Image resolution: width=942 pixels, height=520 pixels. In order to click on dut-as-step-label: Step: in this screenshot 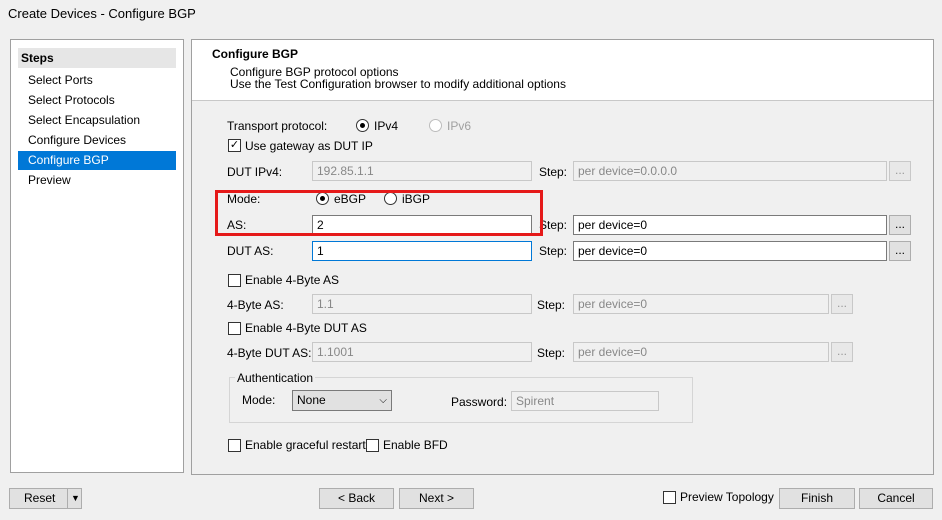, I will do `click(553, 251)`.